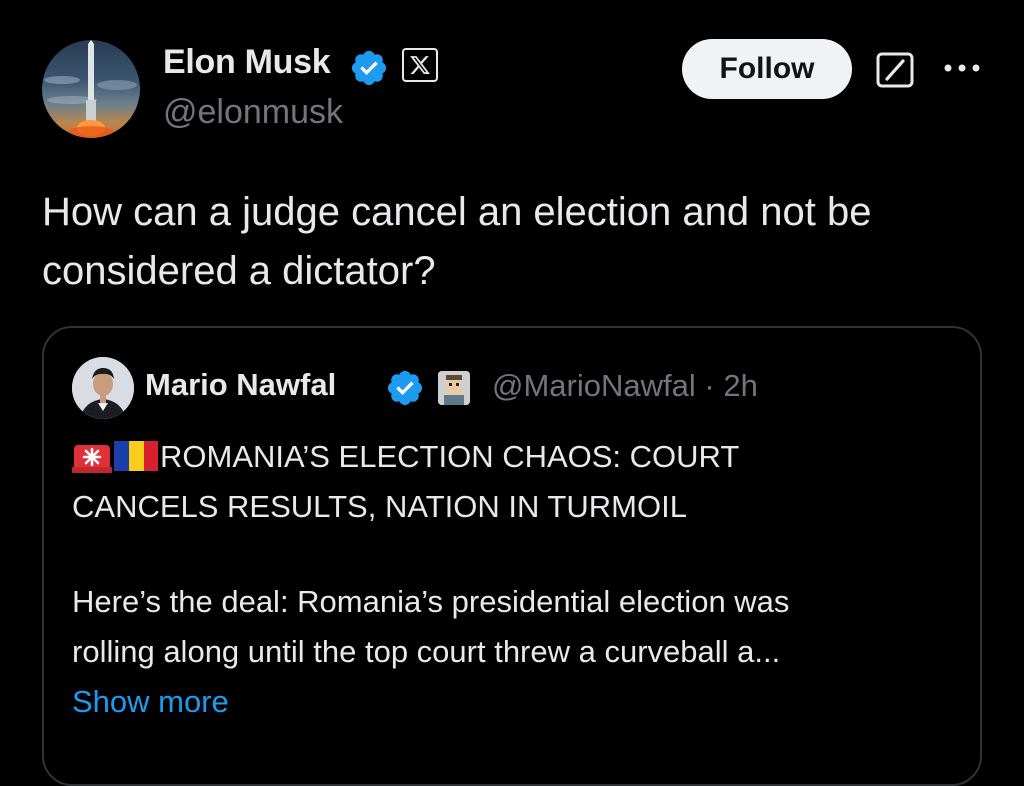 This screenshot has height=786, width=1024. What do you see at coordinates (247, 62) in the screenshot?
I see `author-name: Elon Musk` at bounding box center [247, 62].